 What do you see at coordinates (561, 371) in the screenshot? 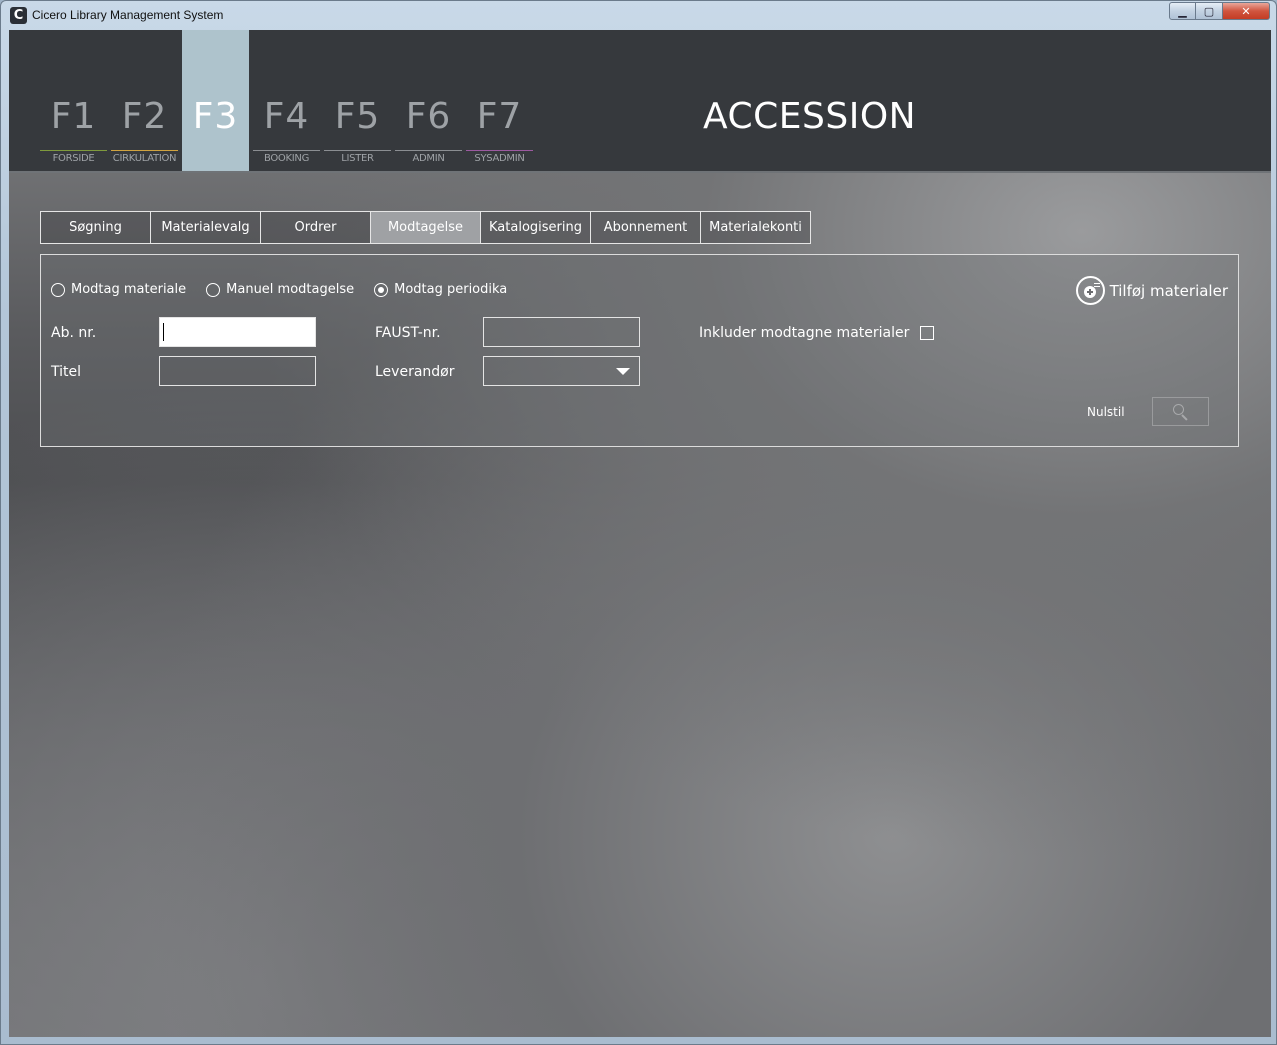
I see `leverandor-dropdown` at bounding box center [561, 371].